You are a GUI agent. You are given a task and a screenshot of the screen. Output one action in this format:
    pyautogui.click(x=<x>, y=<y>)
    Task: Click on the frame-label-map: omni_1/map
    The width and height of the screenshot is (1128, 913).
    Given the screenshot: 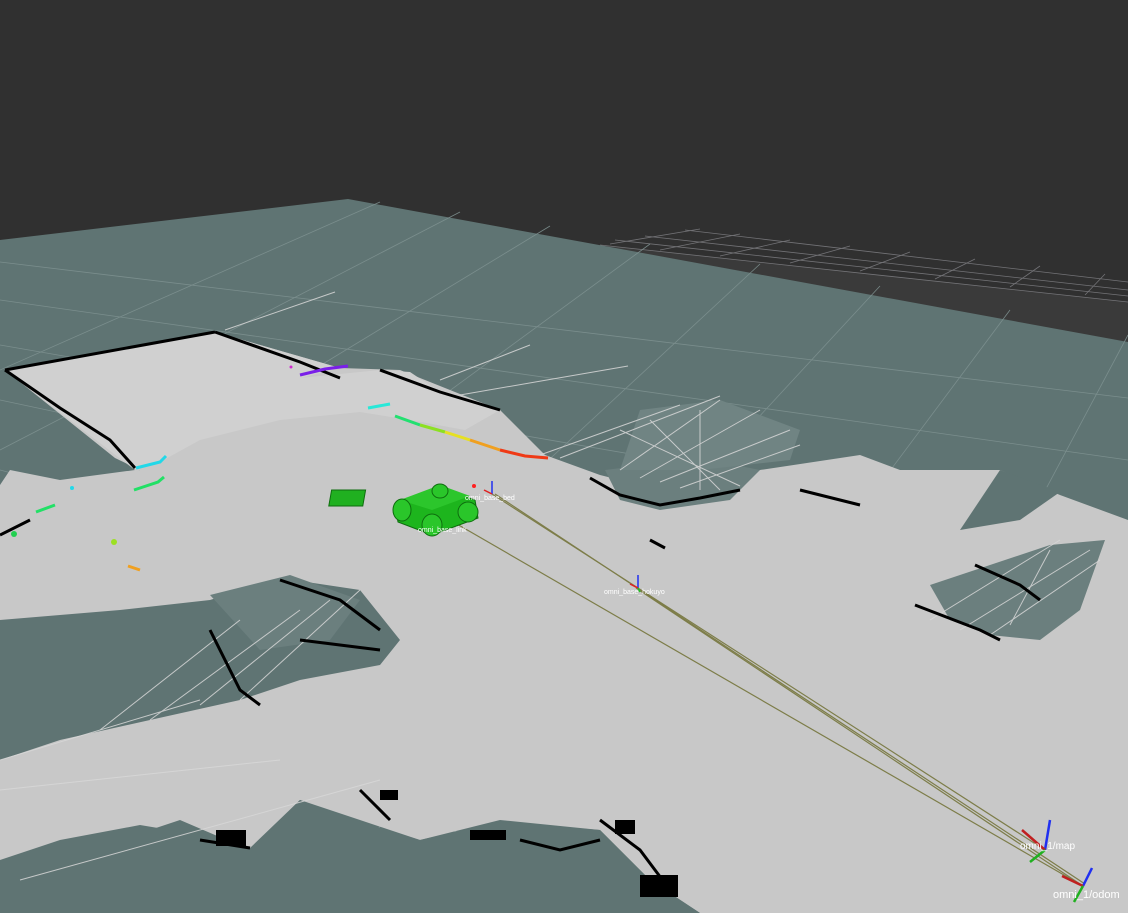 What is the action you would take?
    pyautogui.click(x=1047, y=846)
    